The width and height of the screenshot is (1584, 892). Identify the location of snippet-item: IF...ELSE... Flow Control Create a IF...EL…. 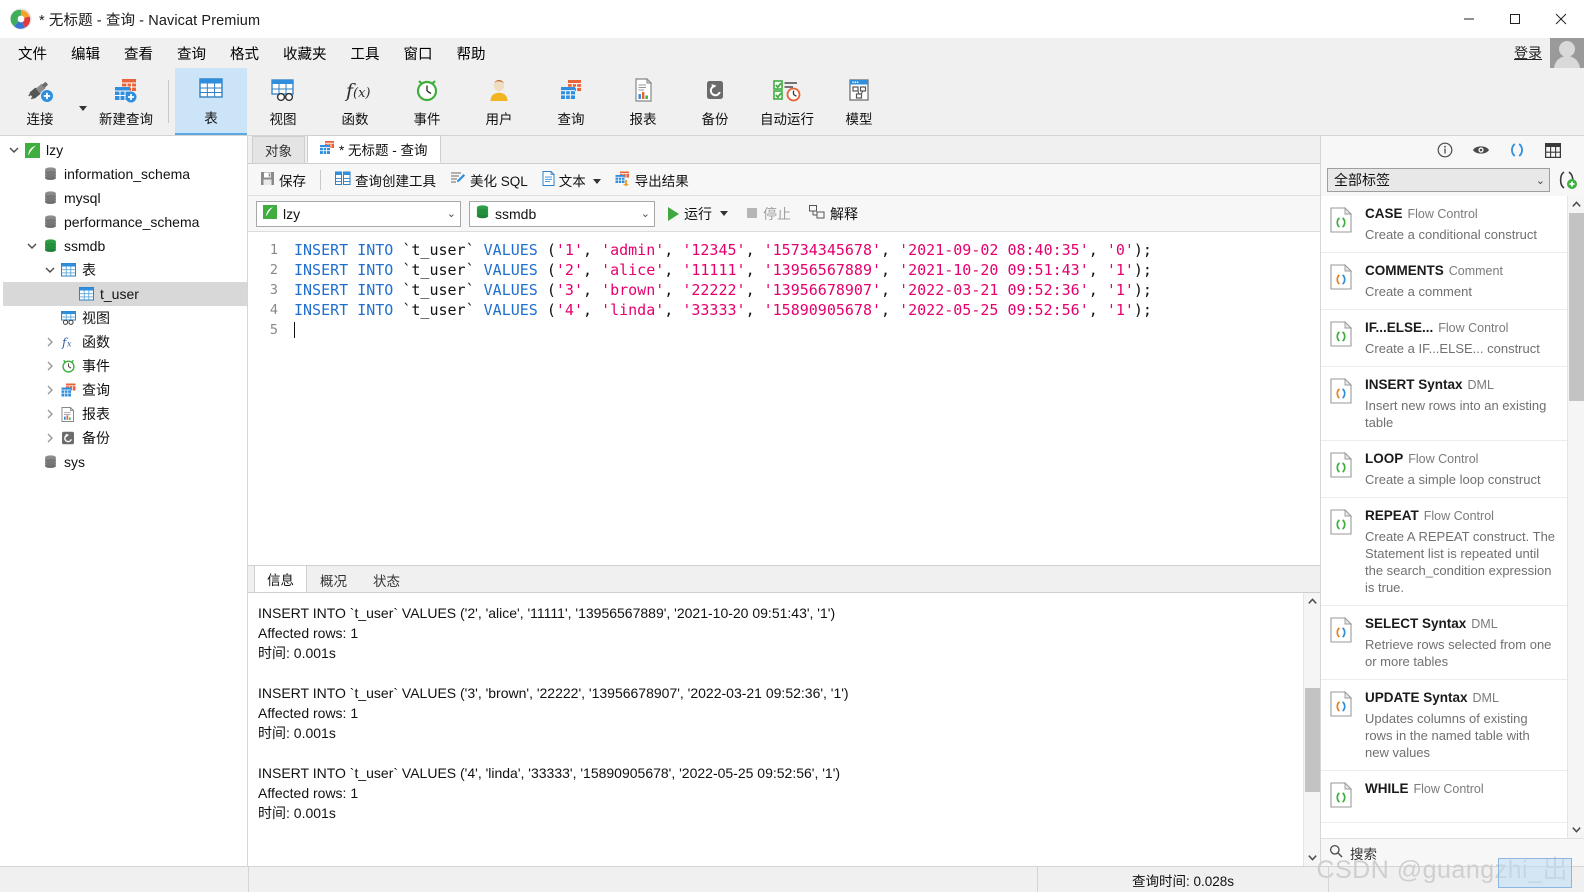
(1444, 338).